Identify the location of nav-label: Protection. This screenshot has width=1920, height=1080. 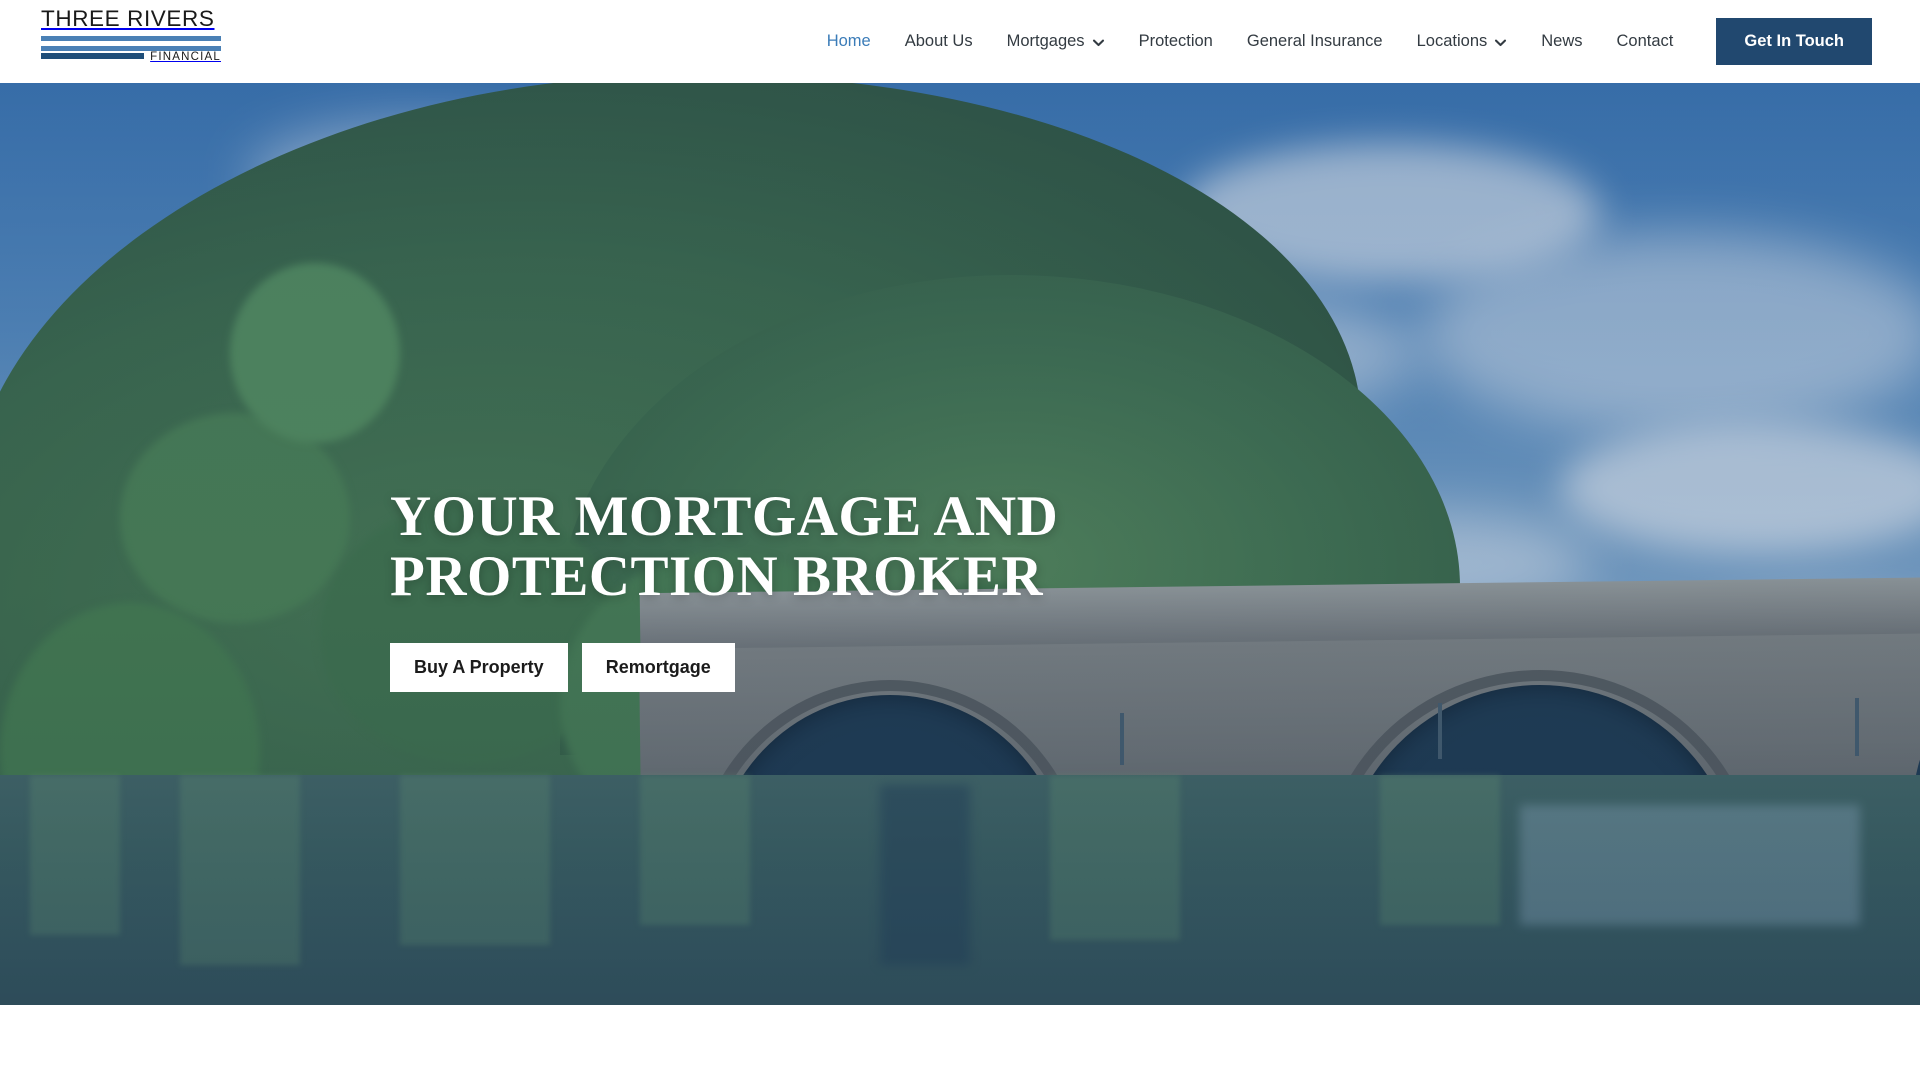
(1175, 41).